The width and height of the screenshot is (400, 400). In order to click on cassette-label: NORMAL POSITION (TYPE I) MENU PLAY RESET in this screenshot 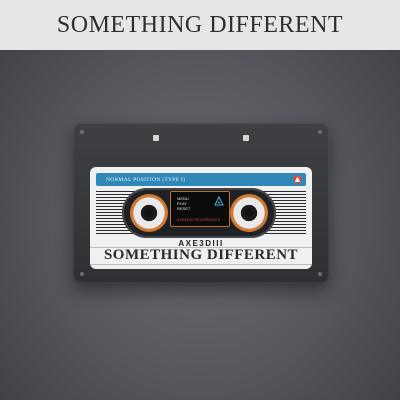, I will do `click(201, 218)`.